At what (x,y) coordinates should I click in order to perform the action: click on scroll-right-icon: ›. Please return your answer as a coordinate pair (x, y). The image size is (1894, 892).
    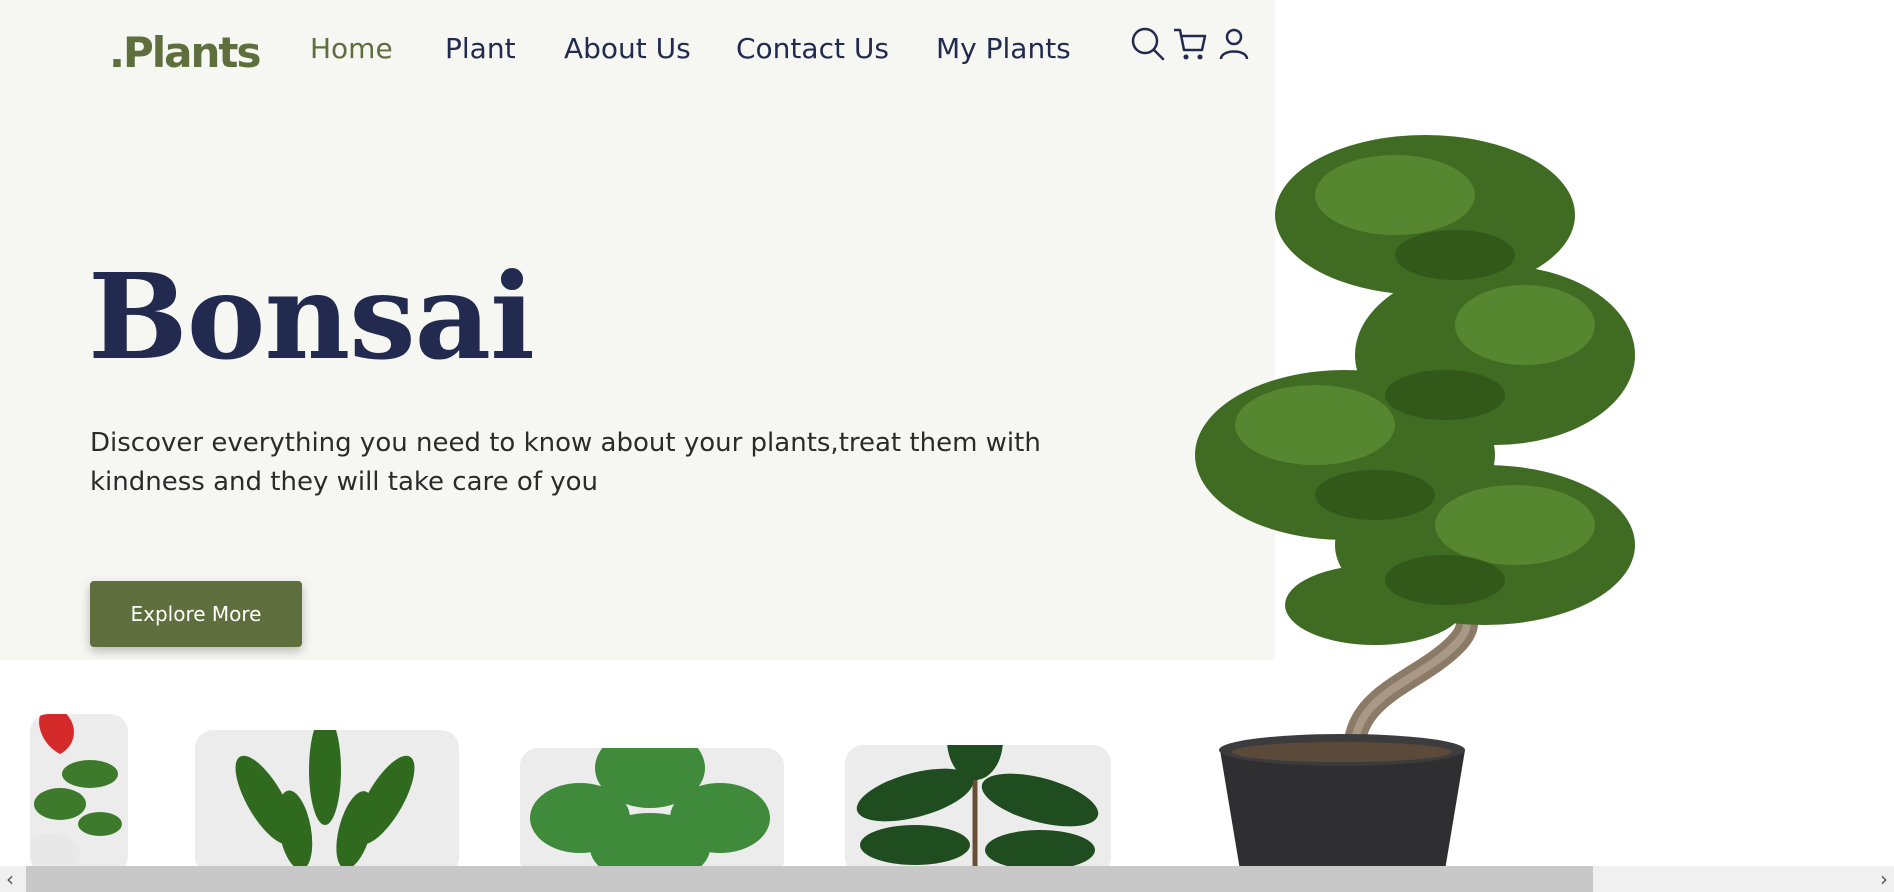
    Looking at the image, I should click on (1884, 879).